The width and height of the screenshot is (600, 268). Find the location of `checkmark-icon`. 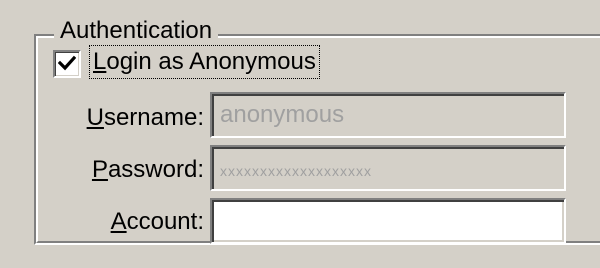

checkmark-icon is located at coordinates (67, 63).